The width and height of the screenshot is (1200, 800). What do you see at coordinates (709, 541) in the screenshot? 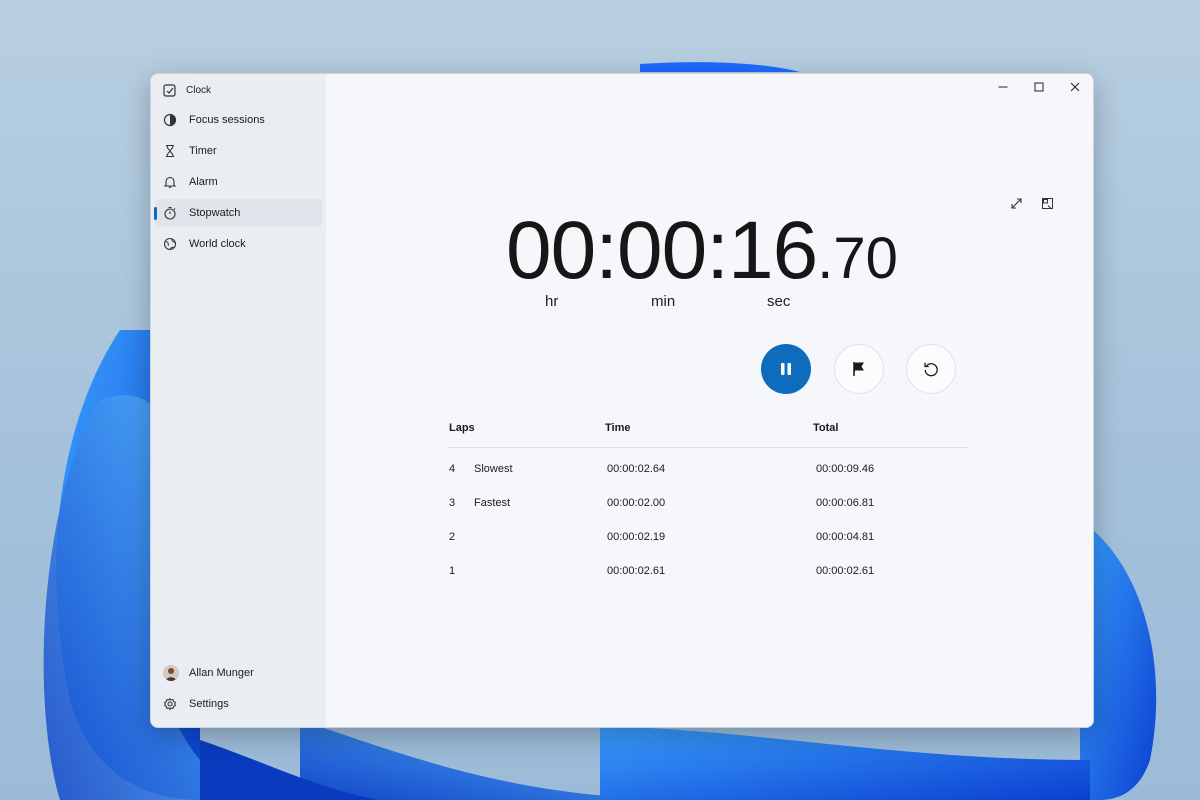
I see `table-row: 2 00:00:02.19 00:00:04.81` at bounding box center [709, 541].